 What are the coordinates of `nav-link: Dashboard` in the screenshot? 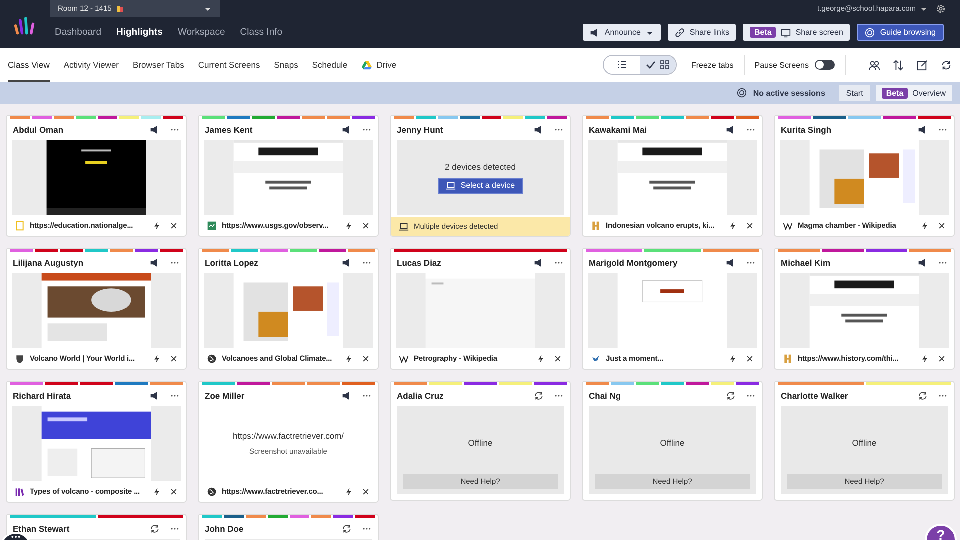 It's located at (78, 32).